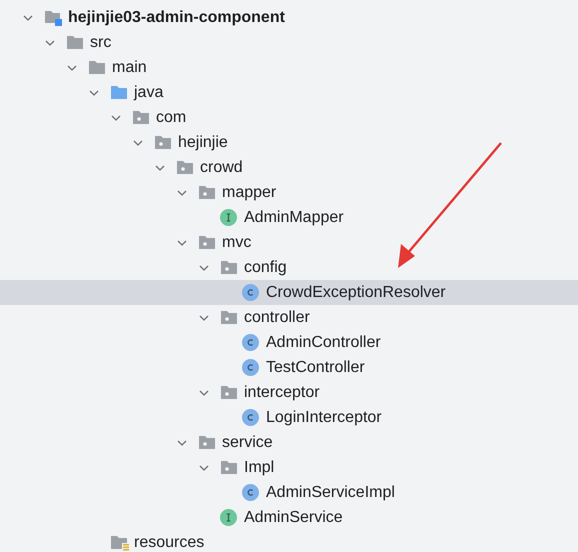 The width and height of the screenshot is (578, 552). What do you see at coordinates (356, 292) in the screenshot?
I see `tree-label: CrowdExceptionResolver` at bounding box center [356, 292].